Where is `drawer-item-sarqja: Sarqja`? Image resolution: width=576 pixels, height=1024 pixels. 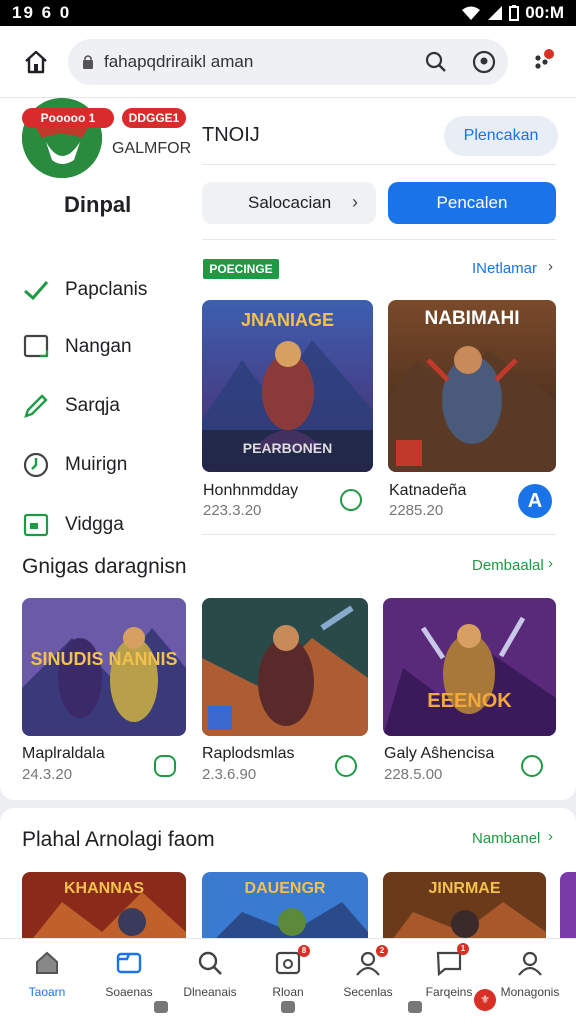 drawer-item-sarqja: Sarqja is located at coordinates (110, 406).